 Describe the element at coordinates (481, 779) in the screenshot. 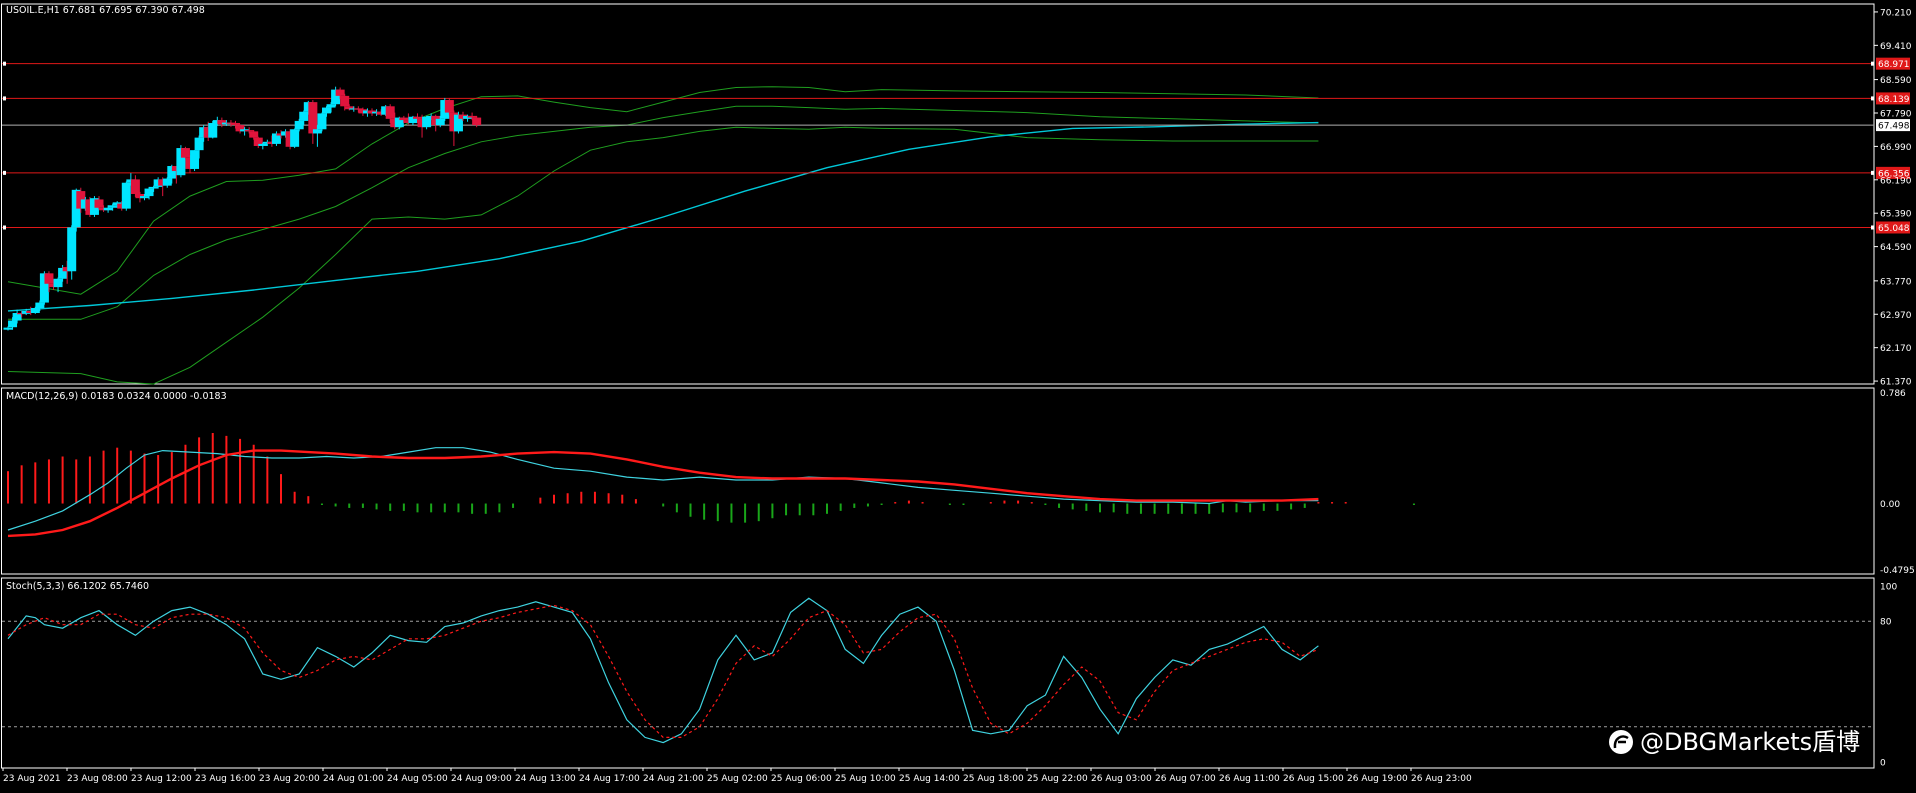

I see `time-axis-label: 24 Aug 09:00` at that location.